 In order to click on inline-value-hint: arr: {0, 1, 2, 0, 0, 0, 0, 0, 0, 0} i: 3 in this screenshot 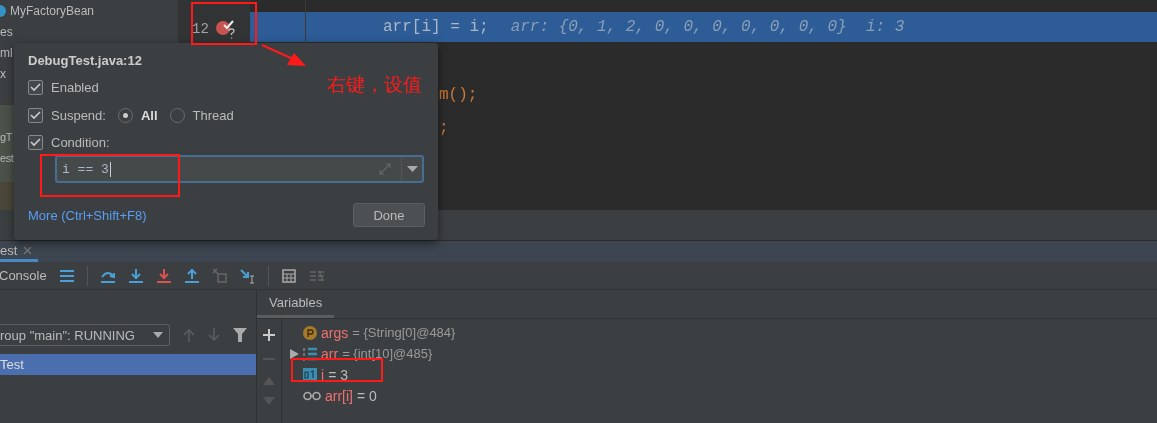, I will do `click(707, 27)`.